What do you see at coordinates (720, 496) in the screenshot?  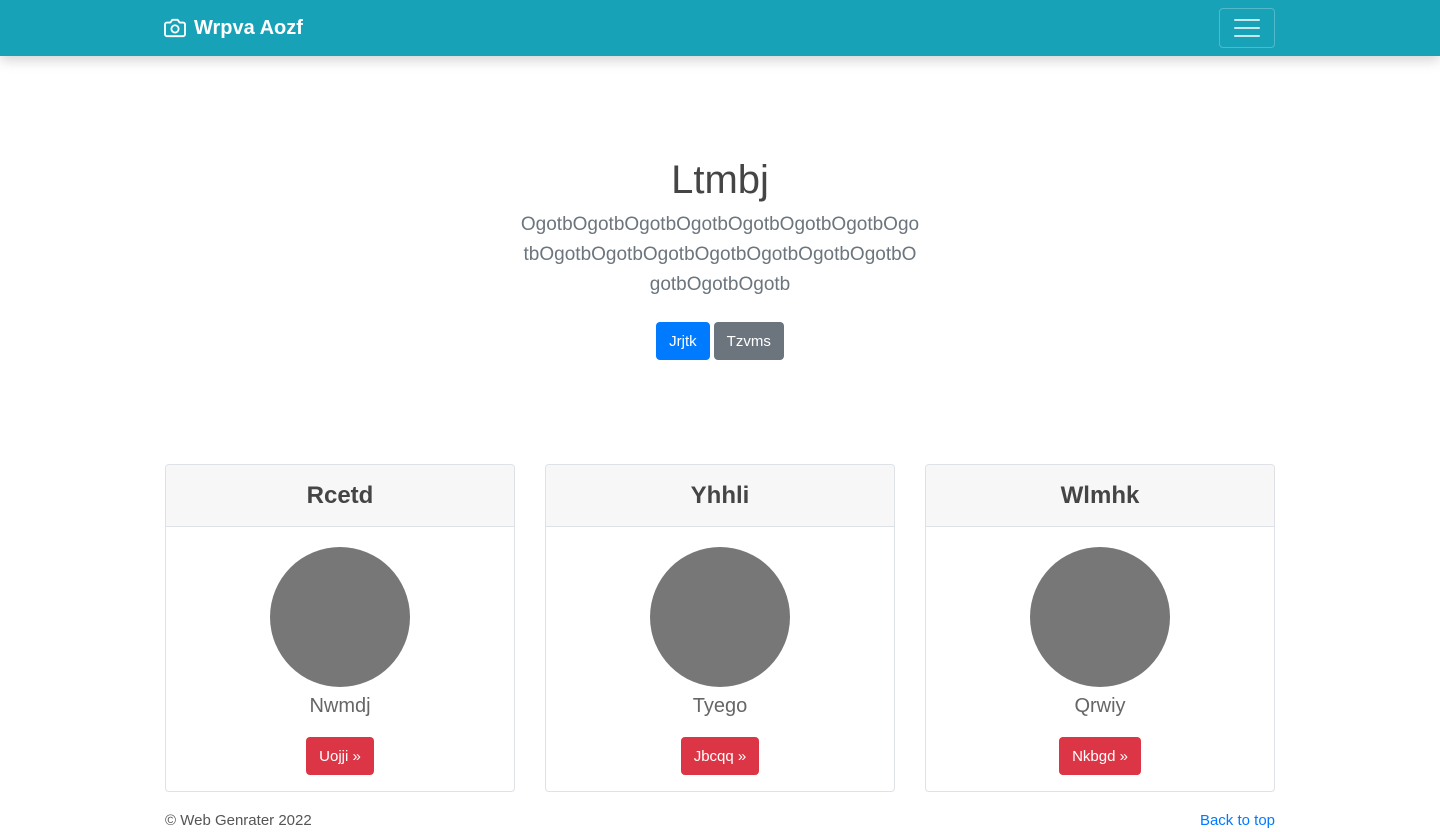 I see `card-title: Yhhli` at bounding box center [720, 496].